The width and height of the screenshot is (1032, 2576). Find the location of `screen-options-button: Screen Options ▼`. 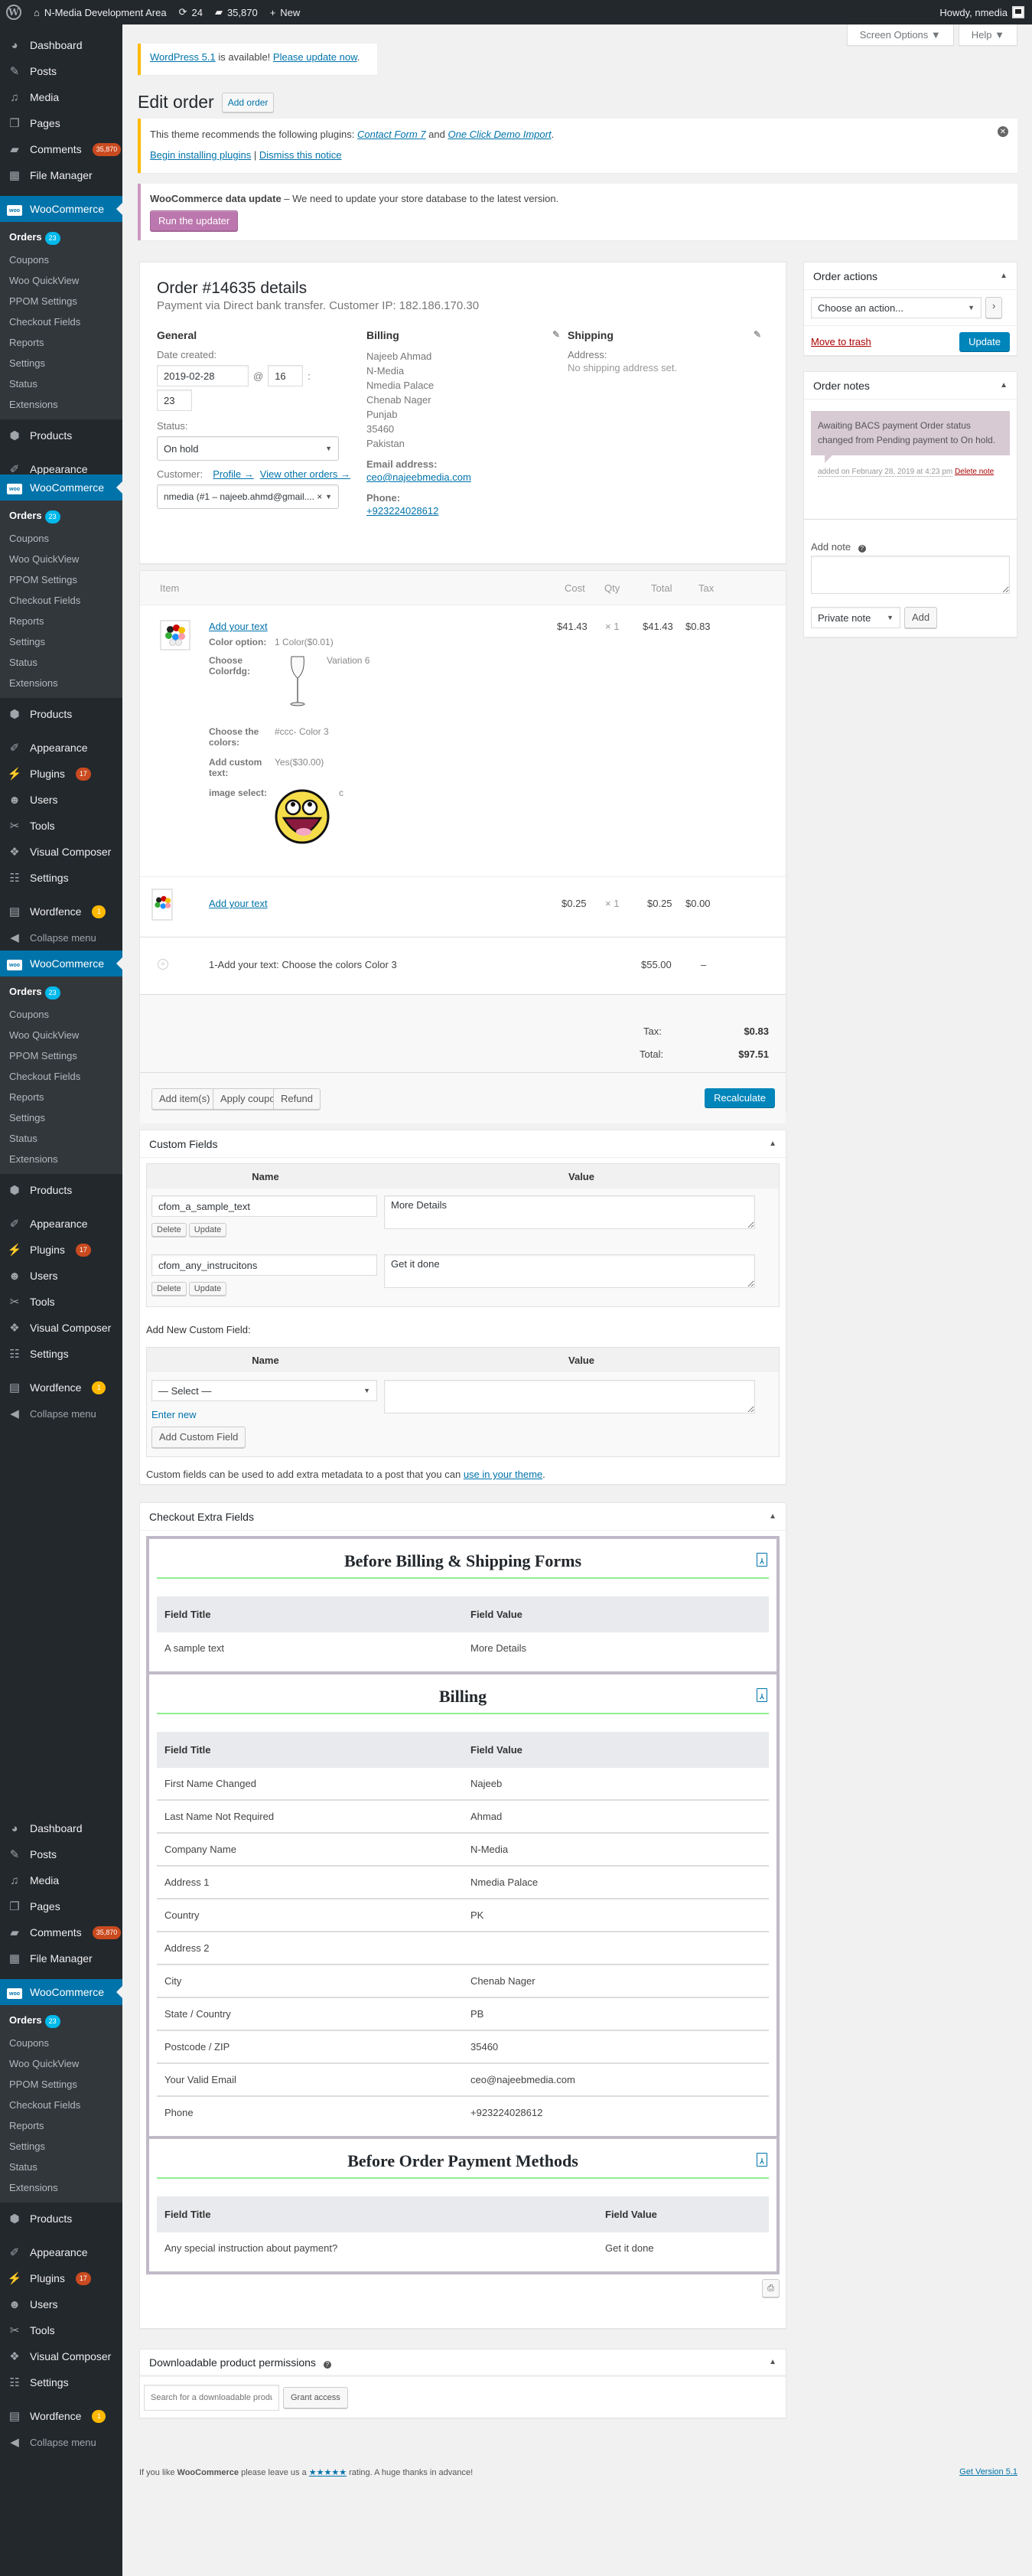

screen-options-button: Screen Options ▼ is located at coordinates (900, 35).